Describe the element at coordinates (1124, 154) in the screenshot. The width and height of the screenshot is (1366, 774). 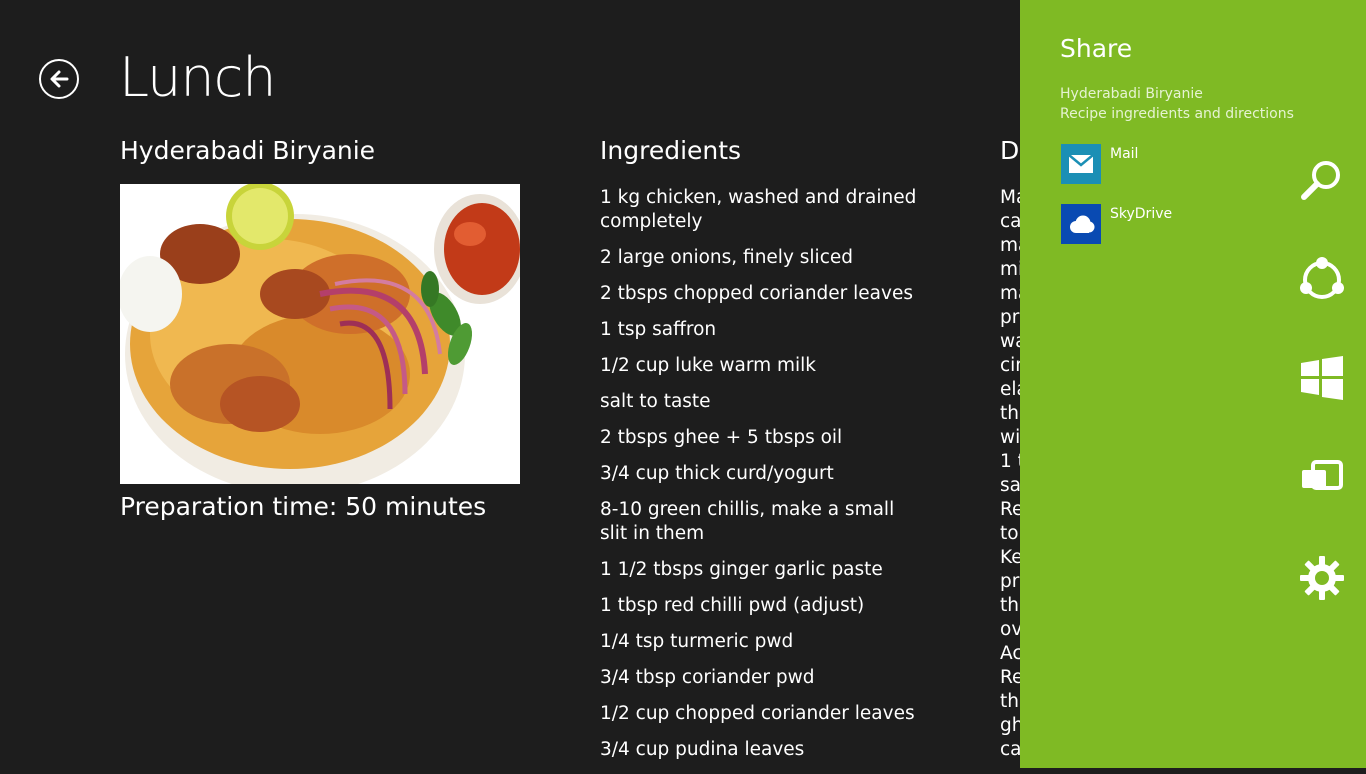
I see `share-target-label: Mail` at that location.